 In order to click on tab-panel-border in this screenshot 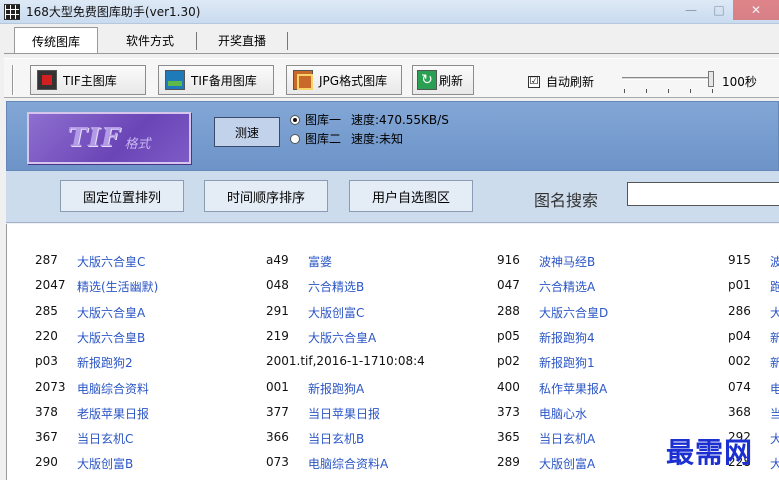, I will do `click(391, 53)`.